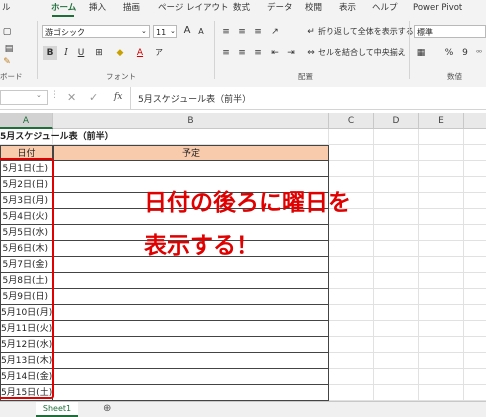 Image resolution: width=486 pixels, height=417 pixels. I want to click on tab-view: 表示, so click(347, 8).